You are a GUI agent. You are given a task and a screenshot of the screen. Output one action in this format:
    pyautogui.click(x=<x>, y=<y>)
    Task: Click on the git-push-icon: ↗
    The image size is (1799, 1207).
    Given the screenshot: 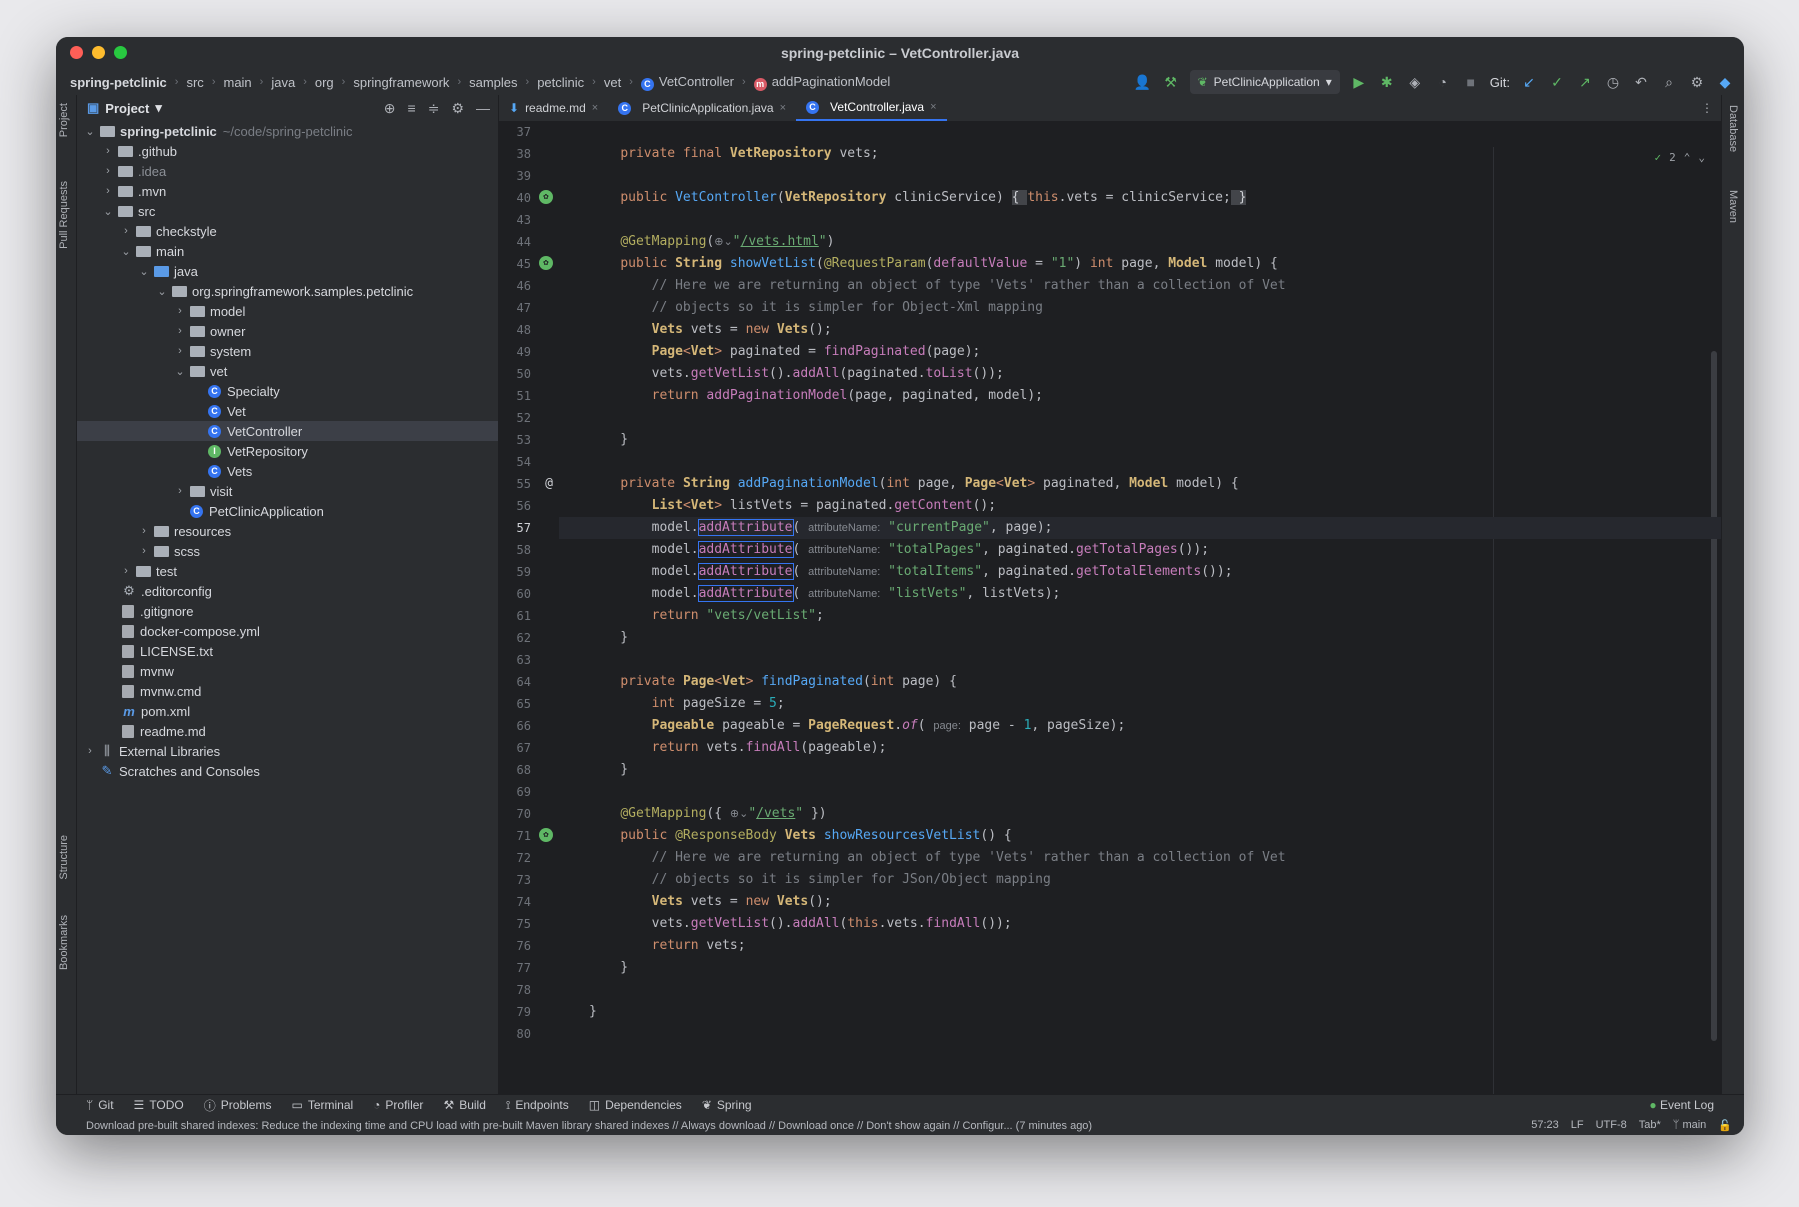 What is the action you would take?
    pyautogui.click(x=1585, y=82)
    